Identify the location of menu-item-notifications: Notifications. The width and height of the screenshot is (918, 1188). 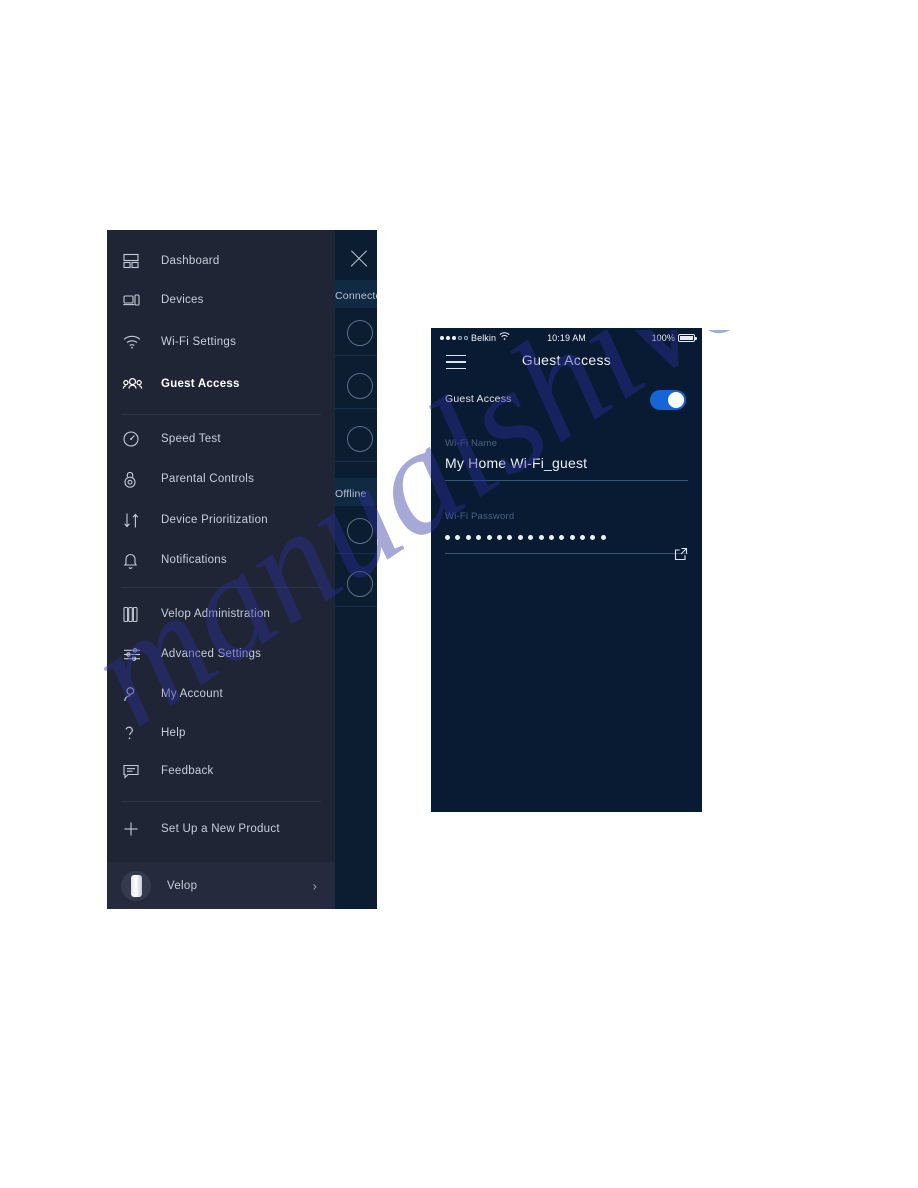
(221, 560).